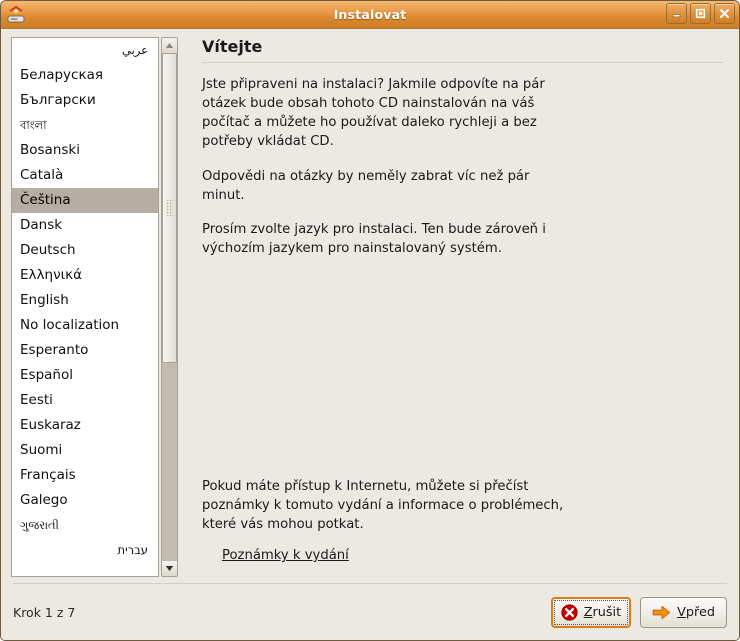 This screenshot has height=641, width=740. I want to click on scroll-up-icon, so click(169, 45).